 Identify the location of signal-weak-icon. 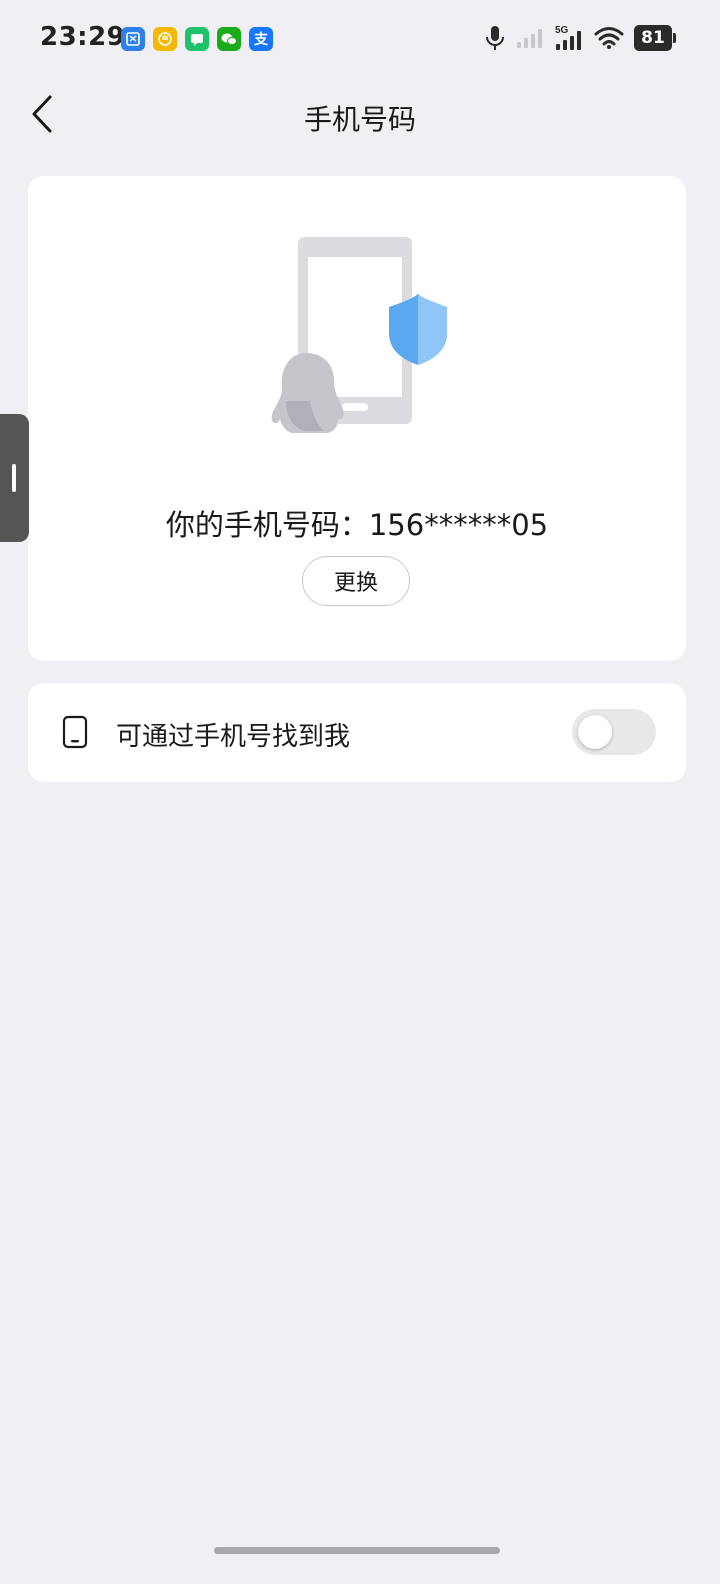
(529, 38).